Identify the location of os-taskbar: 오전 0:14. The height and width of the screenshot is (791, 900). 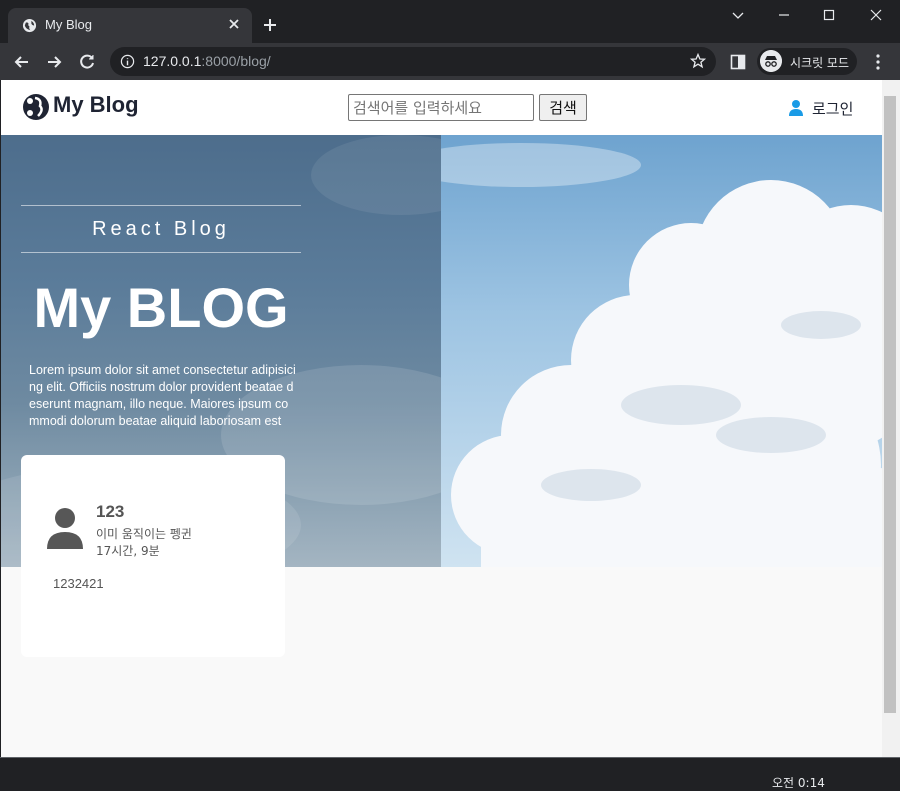
(450, 773).